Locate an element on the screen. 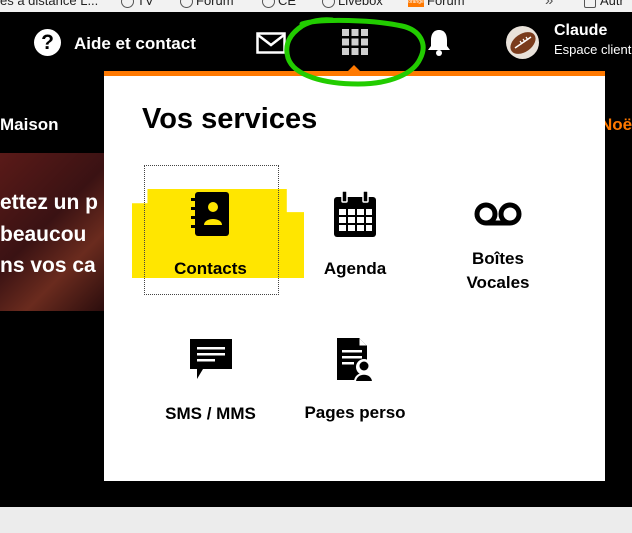  contacts-book-icon is located at coordinates (209, 214).